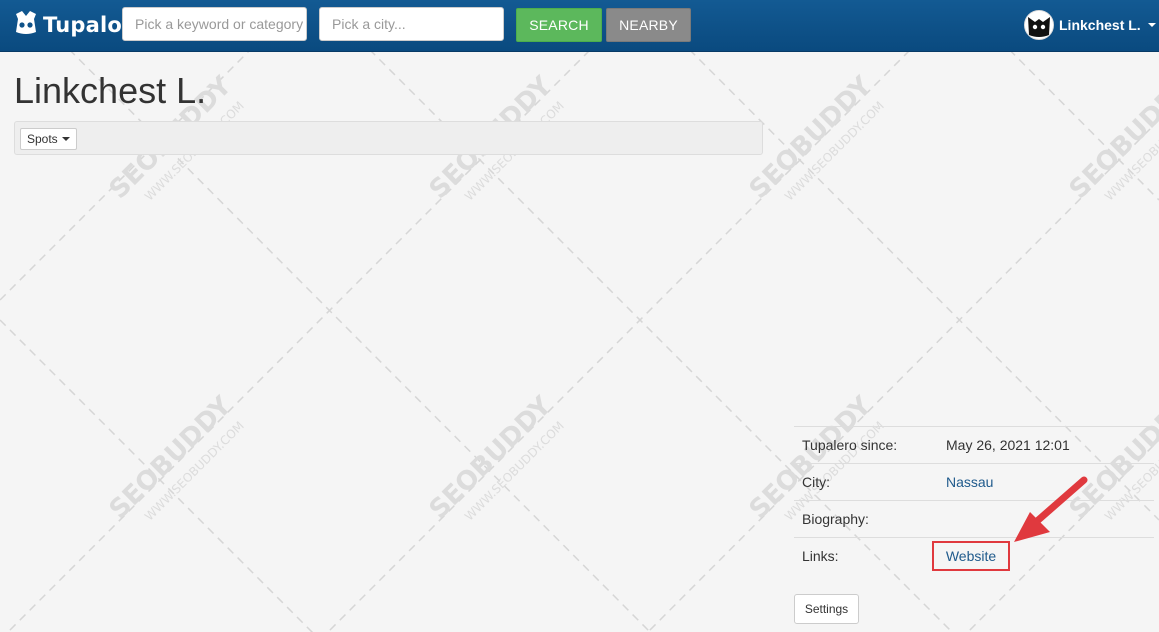 This screenshot has width=1159, height=632. I want to click on info-row-city: City: Nassau, so click(974, 481).